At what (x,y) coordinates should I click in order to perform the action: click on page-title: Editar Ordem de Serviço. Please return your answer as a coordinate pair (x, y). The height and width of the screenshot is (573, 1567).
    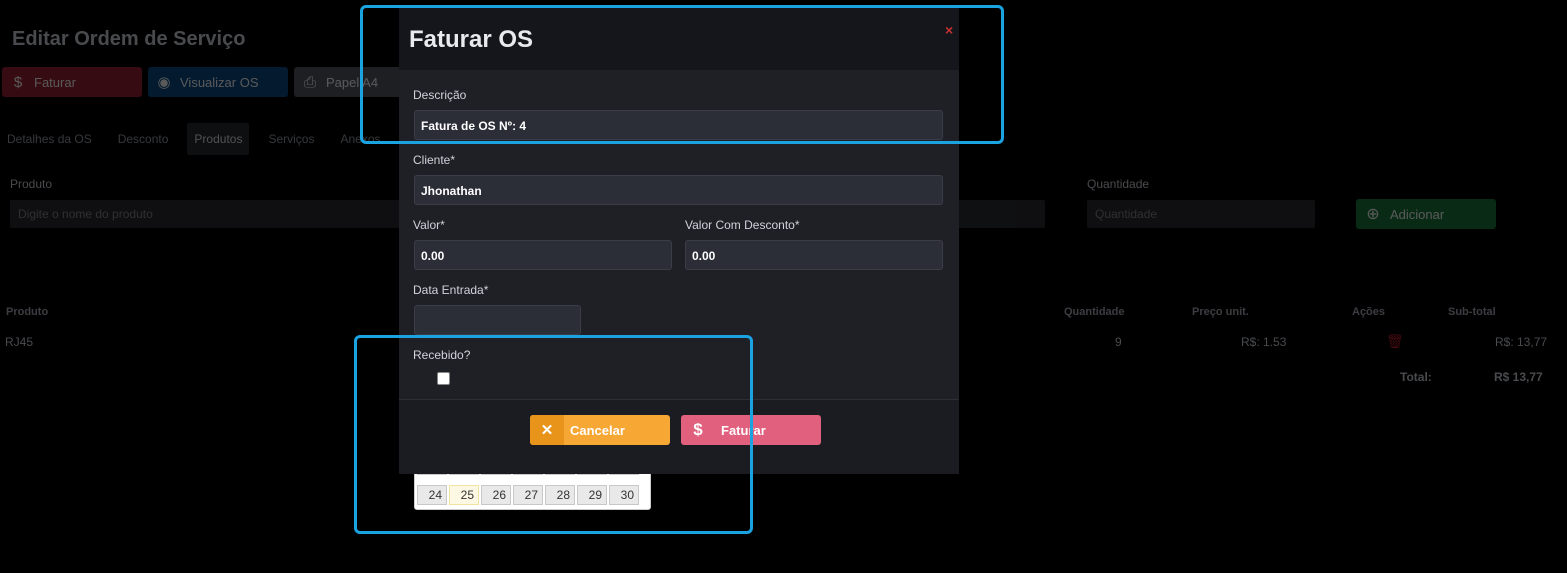
    Looking at the image, I should click on (129, 39).